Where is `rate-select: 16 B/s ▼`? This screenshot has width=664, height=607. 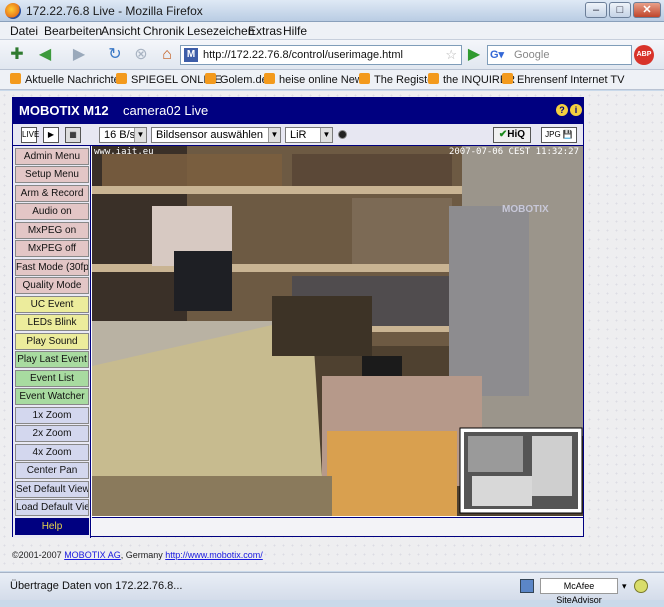 rate-select: 16 B/s ▼ is located at coordinates (123, 135).